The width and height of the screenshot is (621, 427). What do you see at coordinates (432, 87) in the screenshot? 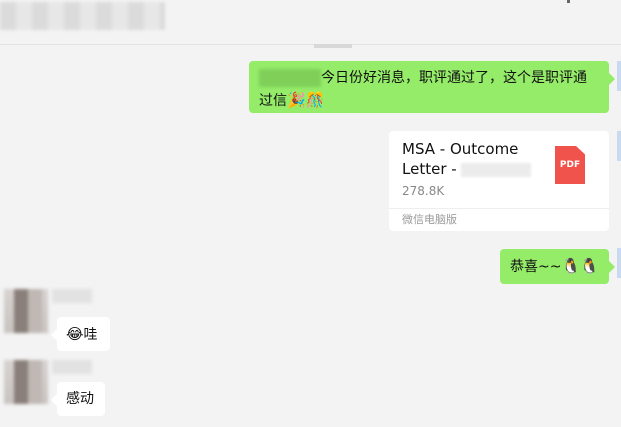
I see `sent-message-bubble: 今日份好消息，职评通过了，这个是职评通过信🎉🎊` at bounding box center [432, 87].